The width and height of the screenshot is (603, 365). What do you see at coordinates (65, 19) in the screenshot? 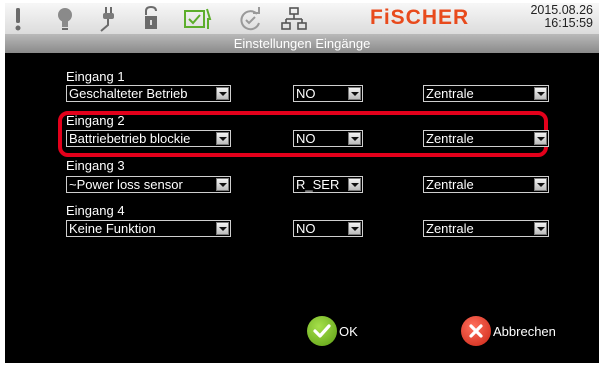
I see `lightbulb-icon` at bounding box center [65, 19].